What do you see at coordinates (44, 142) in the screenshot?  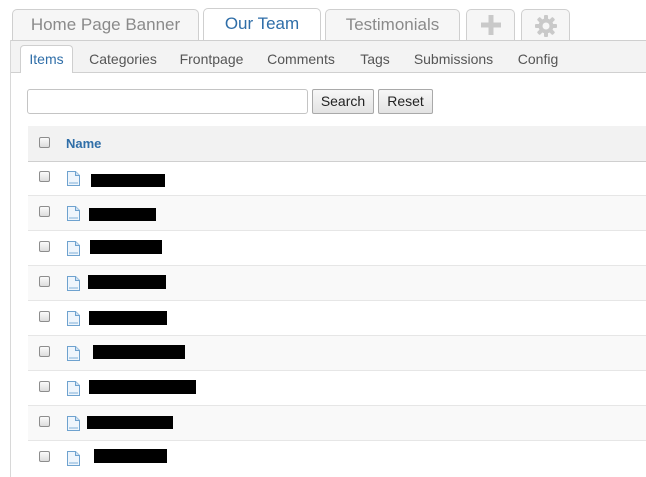 I see `select-all-checkbox` at bounding box center [44, 142].